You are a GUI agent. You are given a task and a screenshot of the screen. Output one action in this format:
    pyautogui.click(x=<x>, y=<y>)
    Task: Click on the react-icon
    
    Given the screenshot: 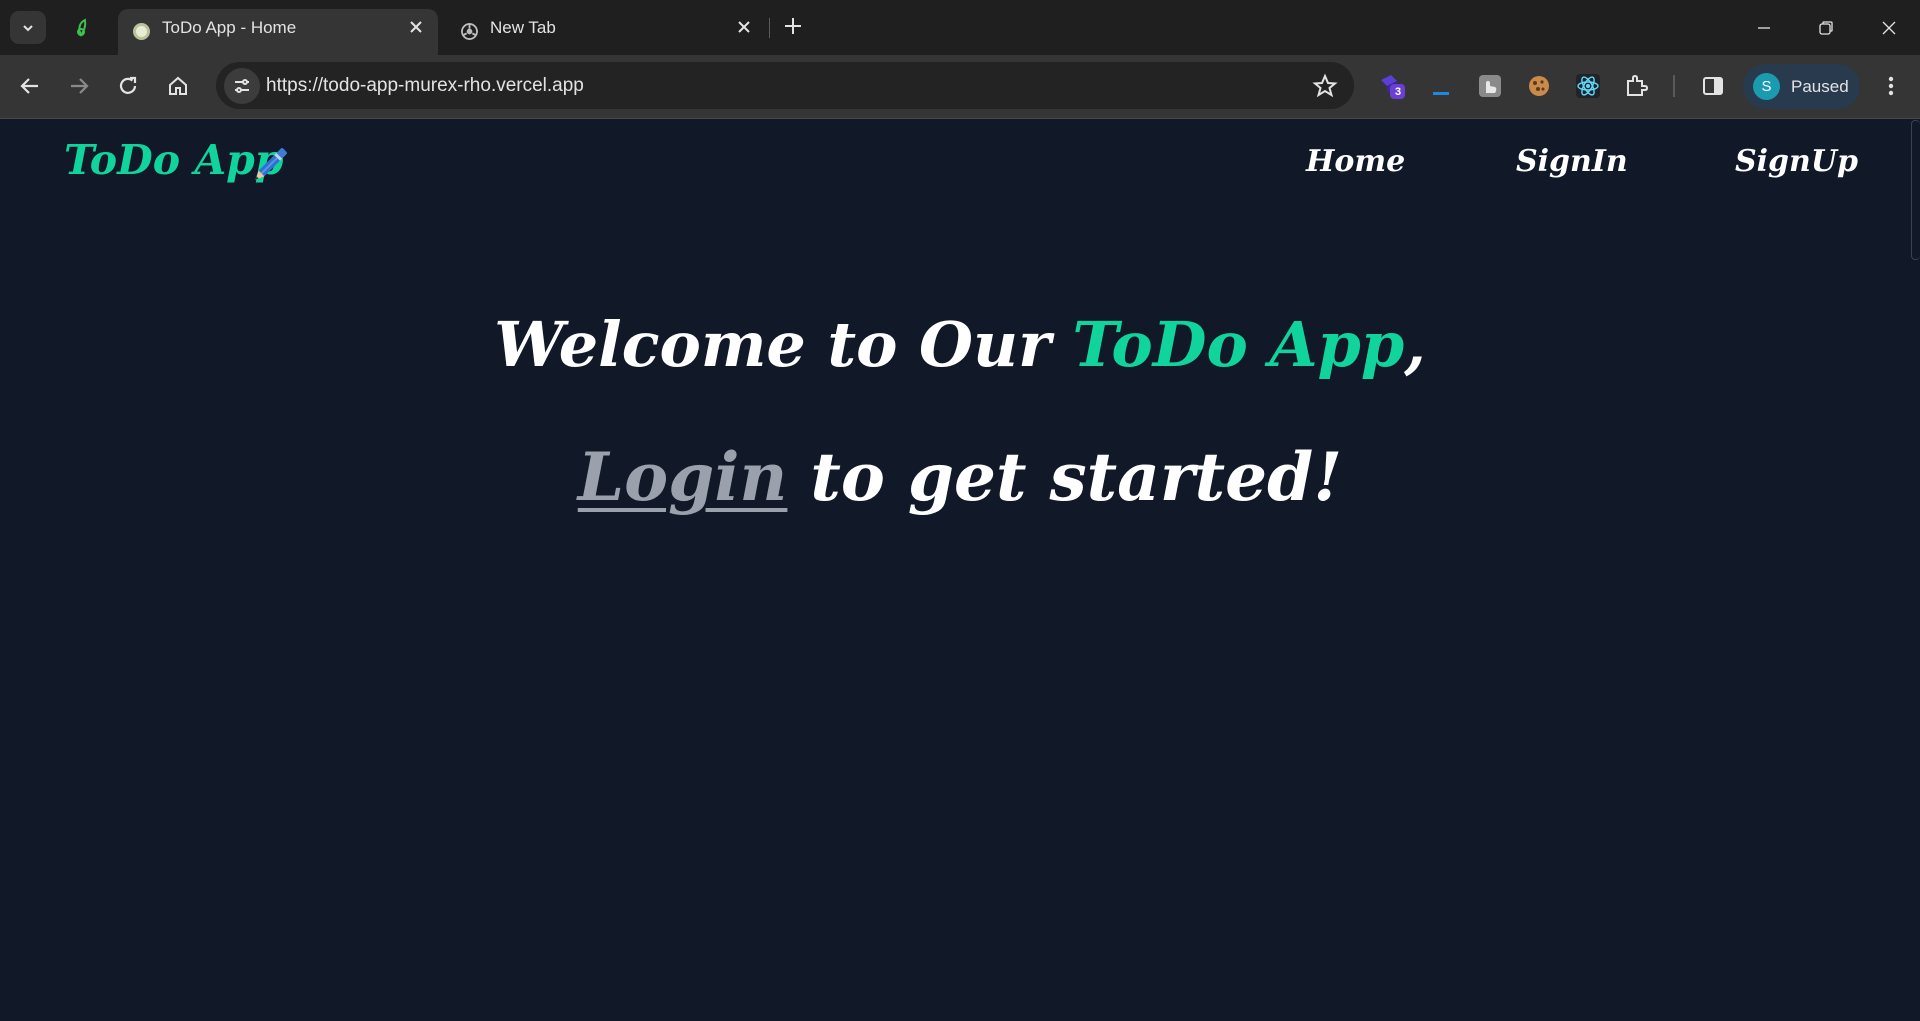 What is the action you would take?
    pyautogui.click(x=1588, y=86)
    